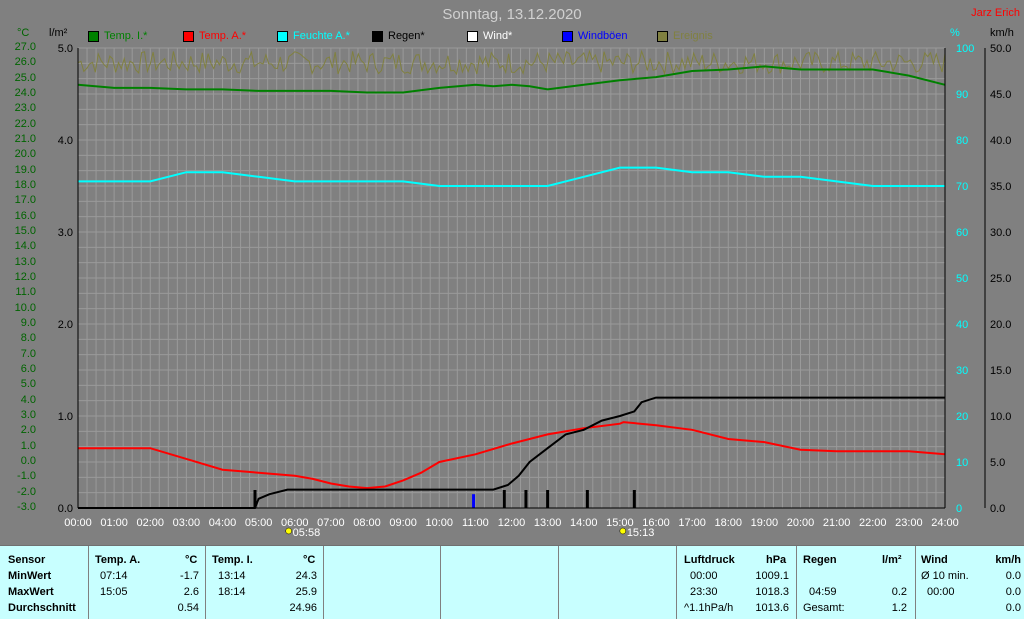 The height and width of the screenshot is (619, 1024). Describe the element at coordinates (728, 523) in the screenshot. I see `x-tick-label: 18:00` at that location.